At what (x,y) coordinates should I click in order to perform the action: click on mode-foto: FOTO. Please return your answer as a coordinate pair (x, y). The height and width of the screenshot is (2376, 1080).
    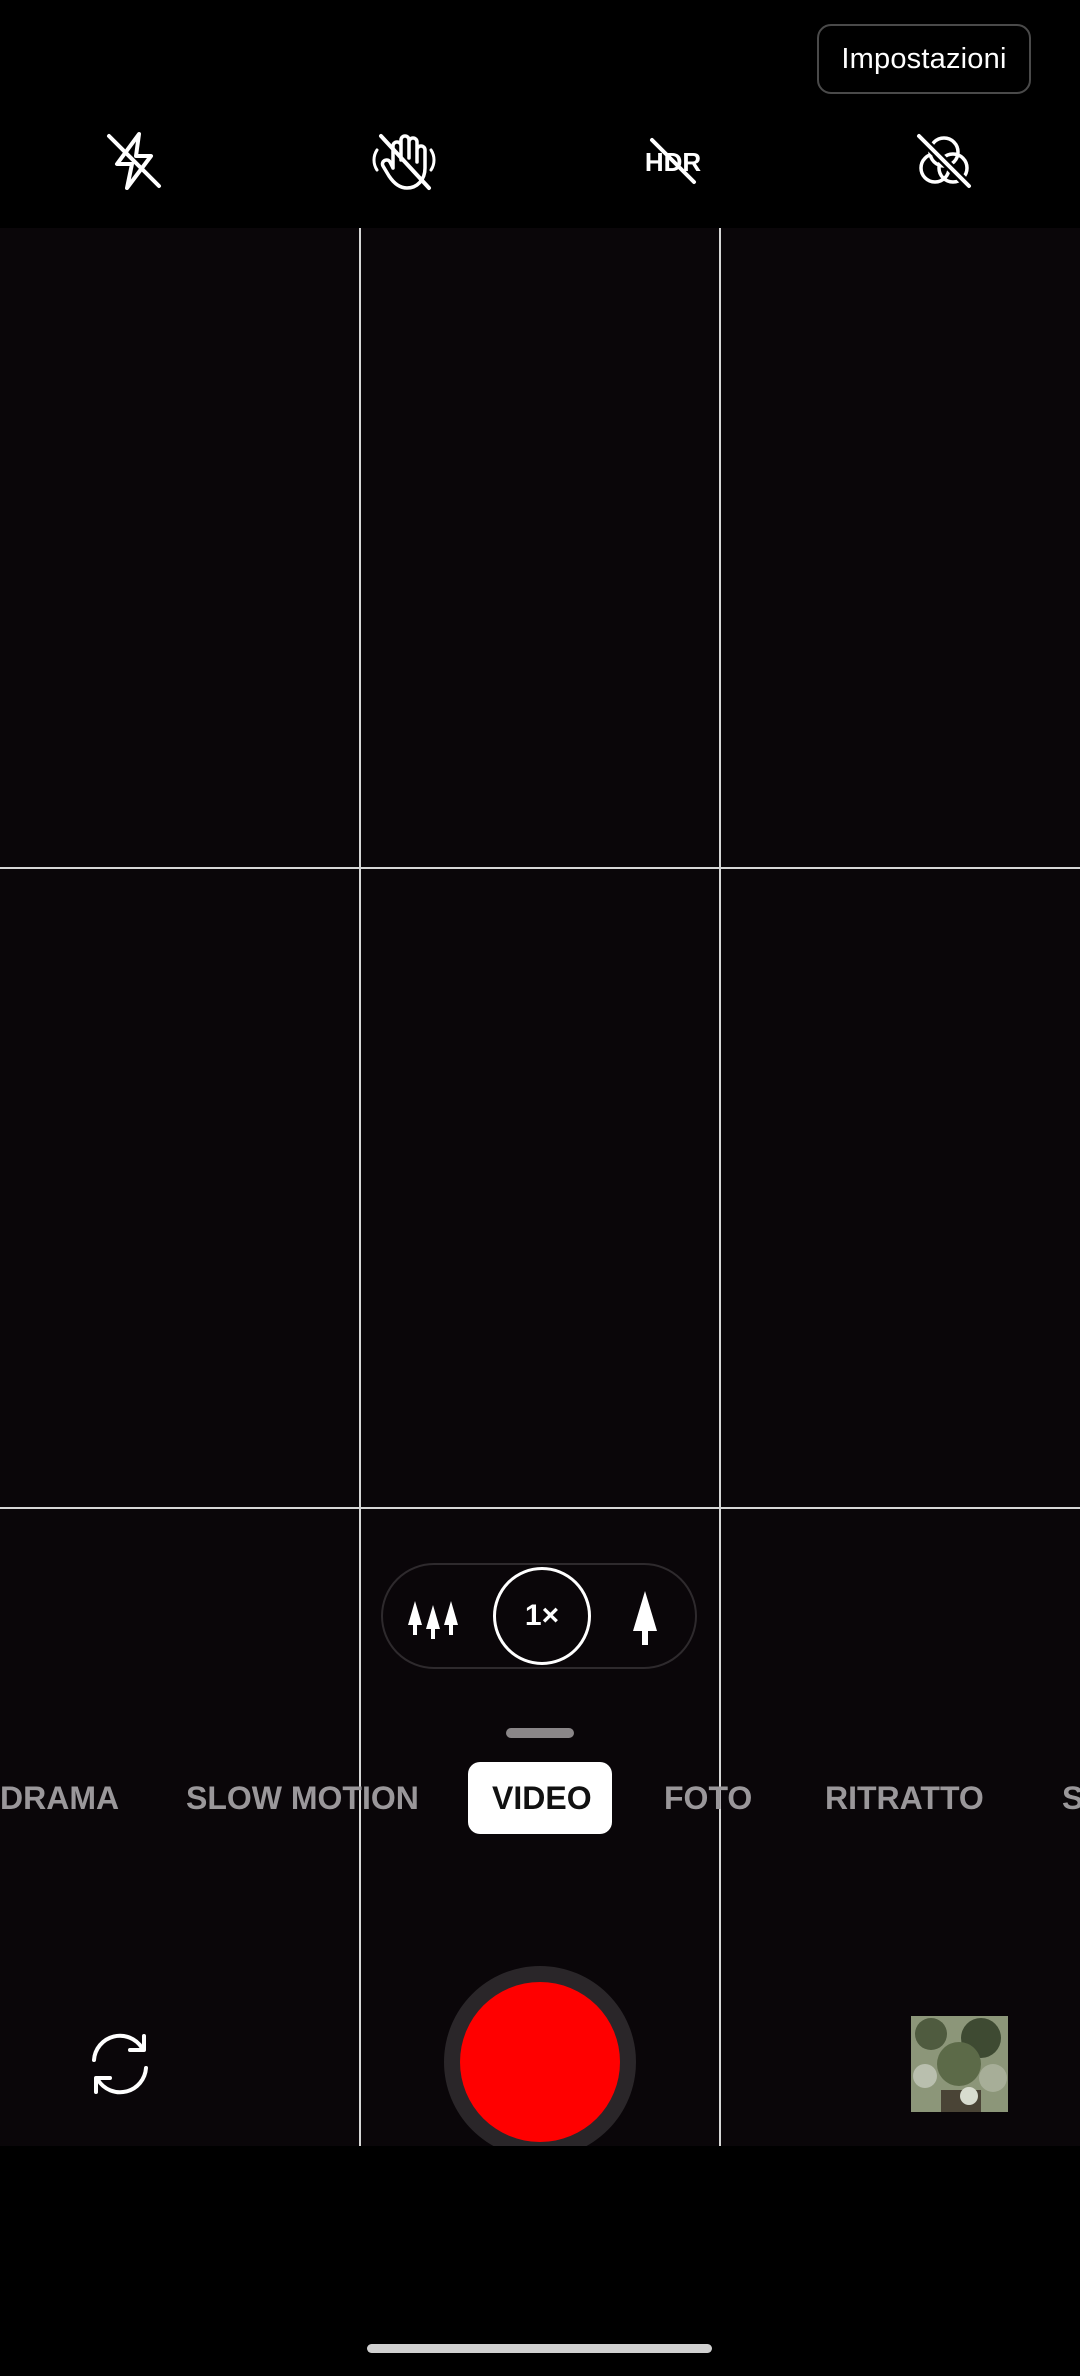
    Looking at the image, I should click on (708, 1798).